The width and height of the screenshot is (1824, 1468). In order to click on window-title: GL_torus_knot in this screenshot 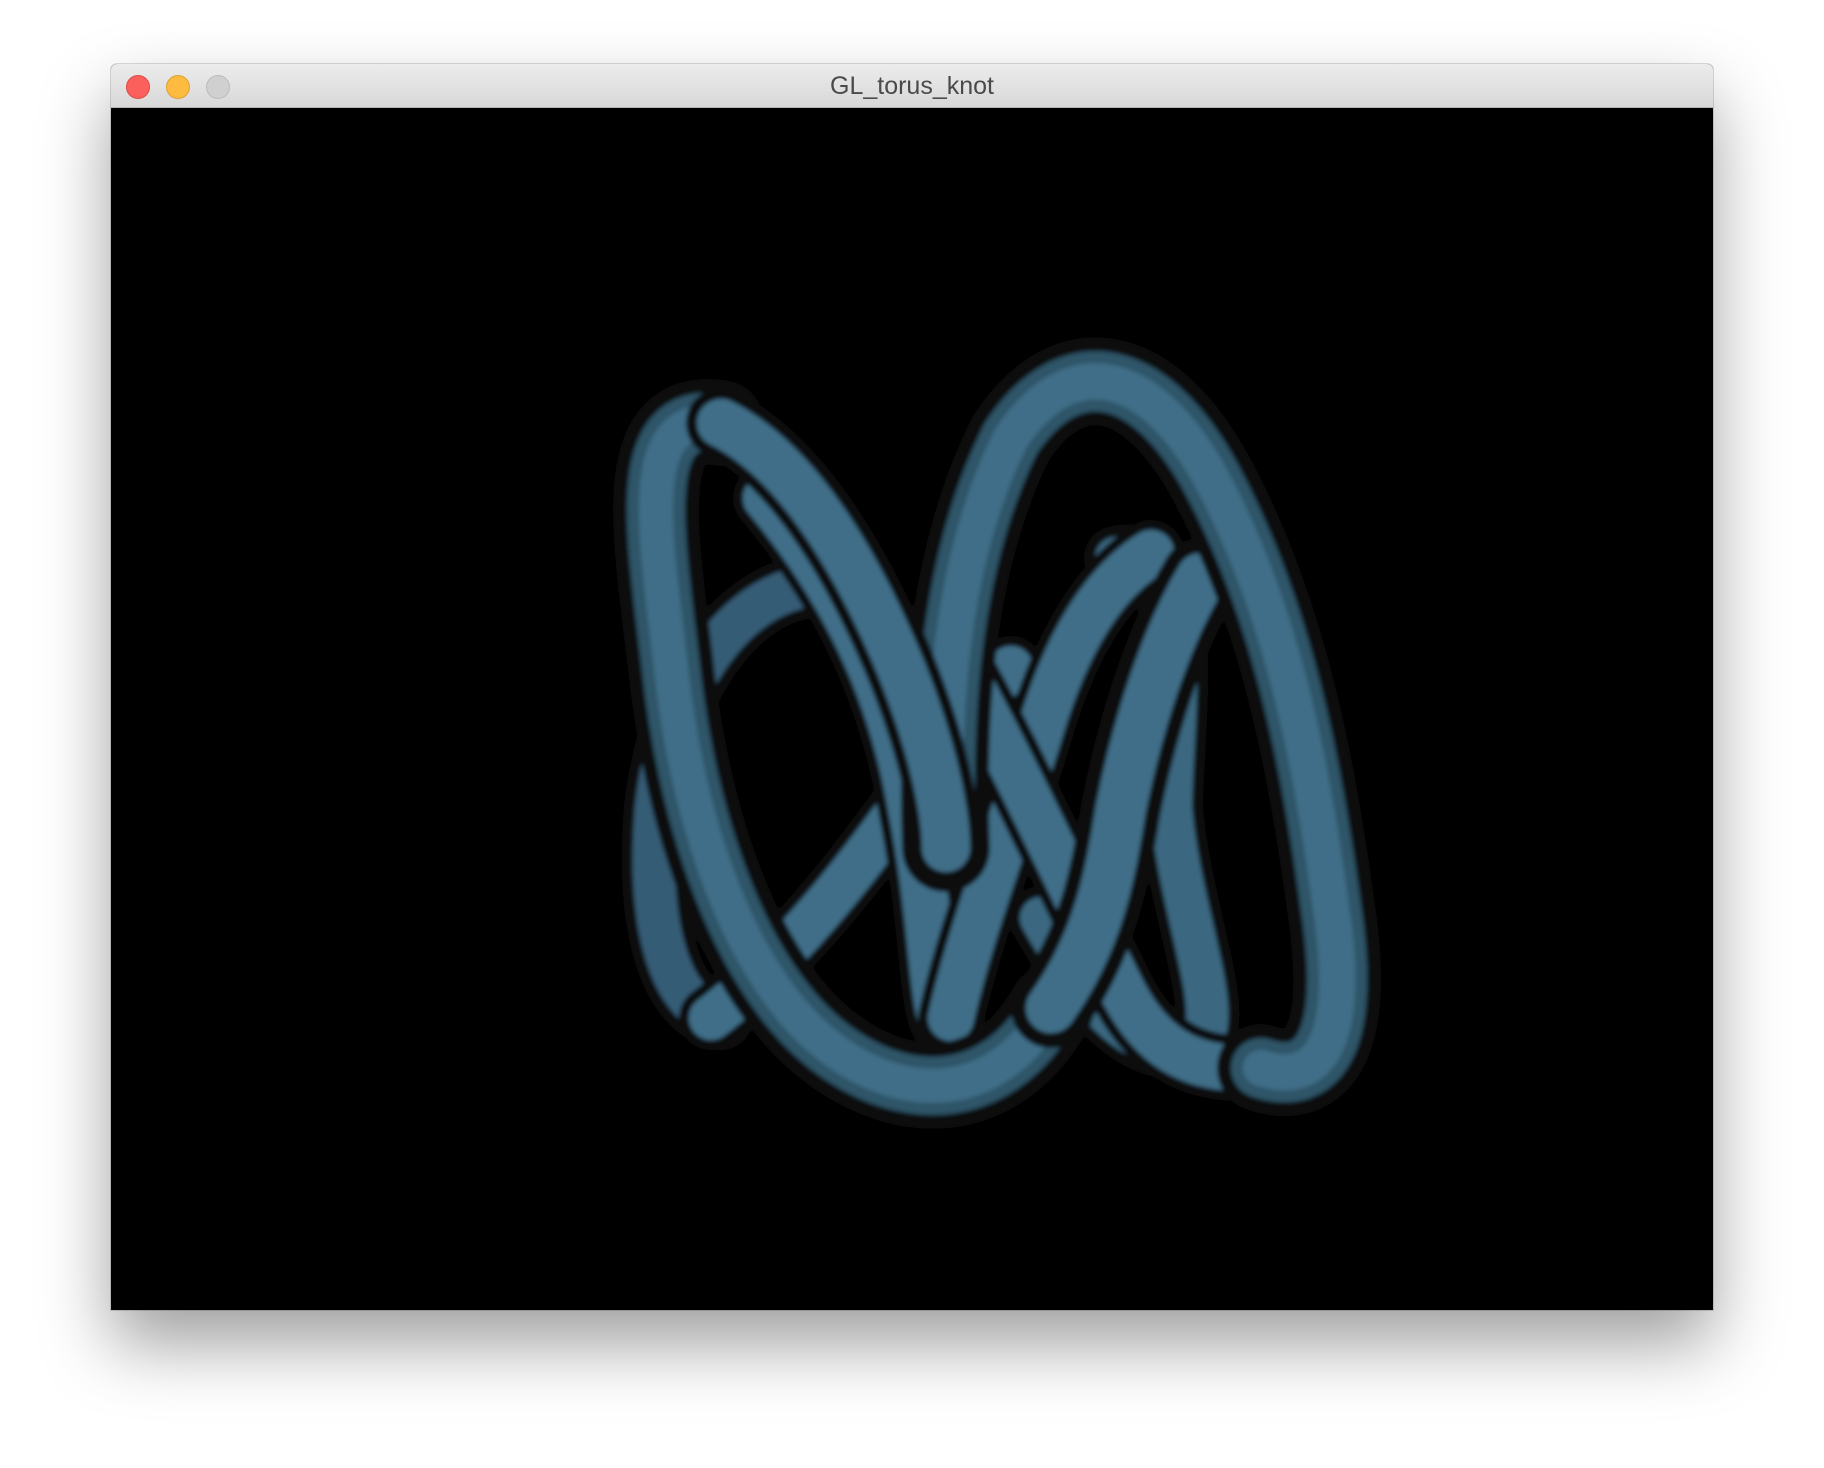, I will do `click(912, 86)`.